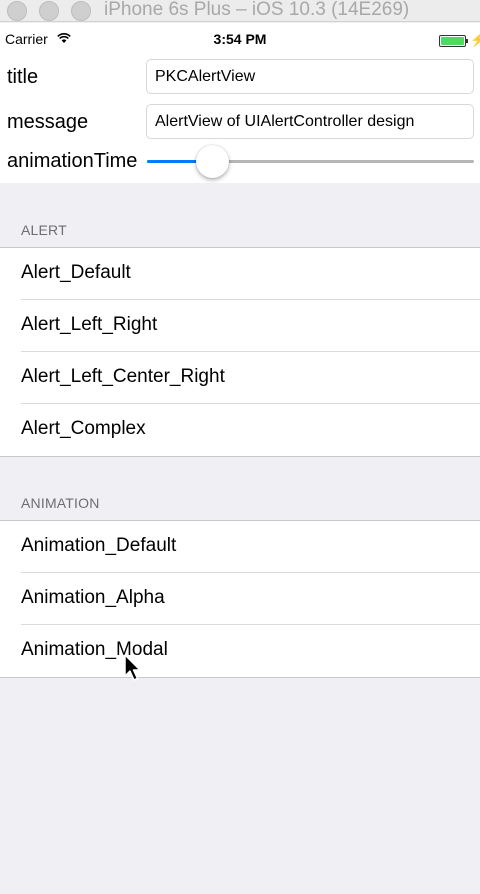 The width and height of the screenshot is (480, 894). What do you see at coordinates (475, 39) in the screenshot?
I see `charging-bolt-icon: ⚡` at bounding box center [475, 39].